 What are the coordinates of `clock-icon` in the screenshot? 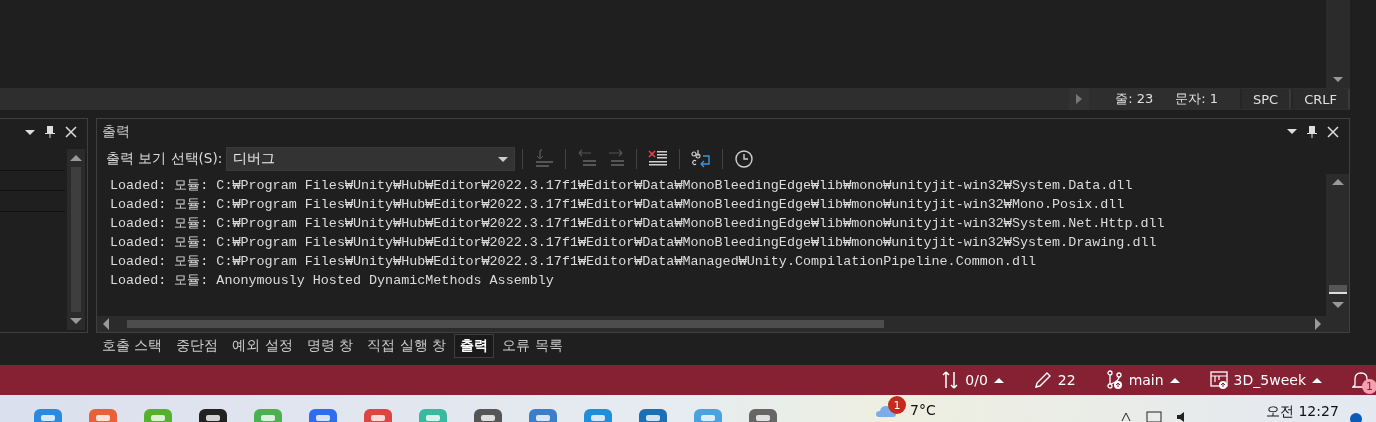 It's located at (744, 159).